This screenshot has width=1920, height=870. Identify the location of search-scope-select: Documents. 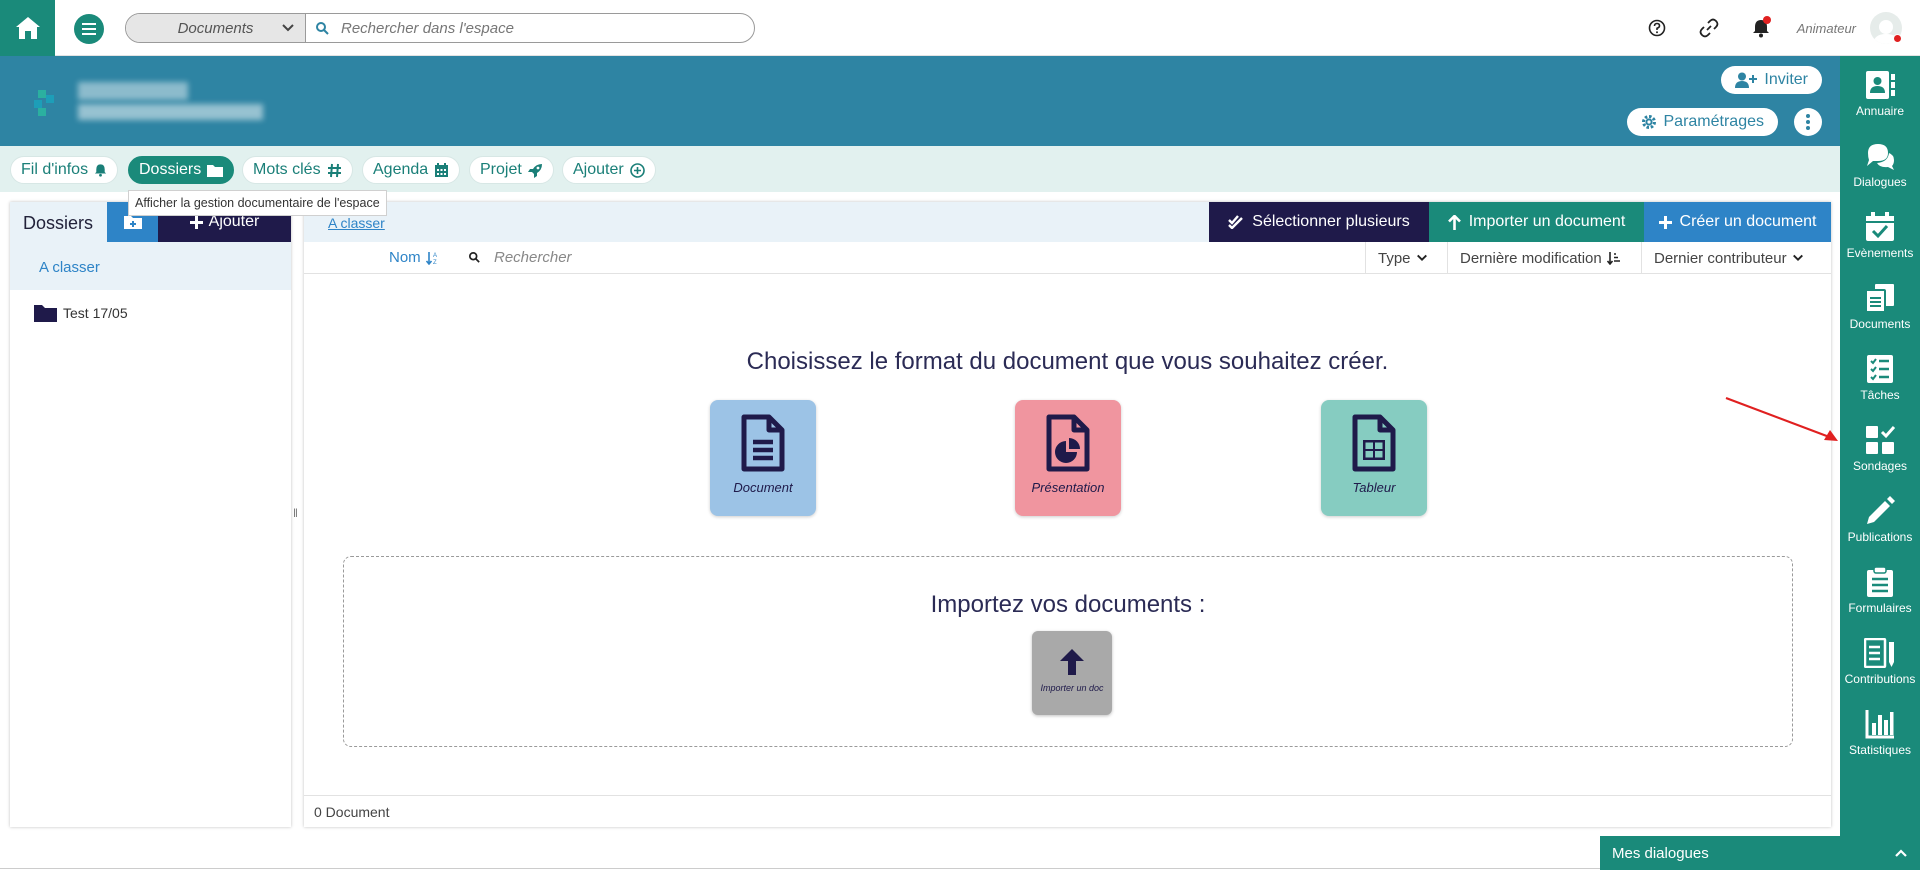
(216, 28).